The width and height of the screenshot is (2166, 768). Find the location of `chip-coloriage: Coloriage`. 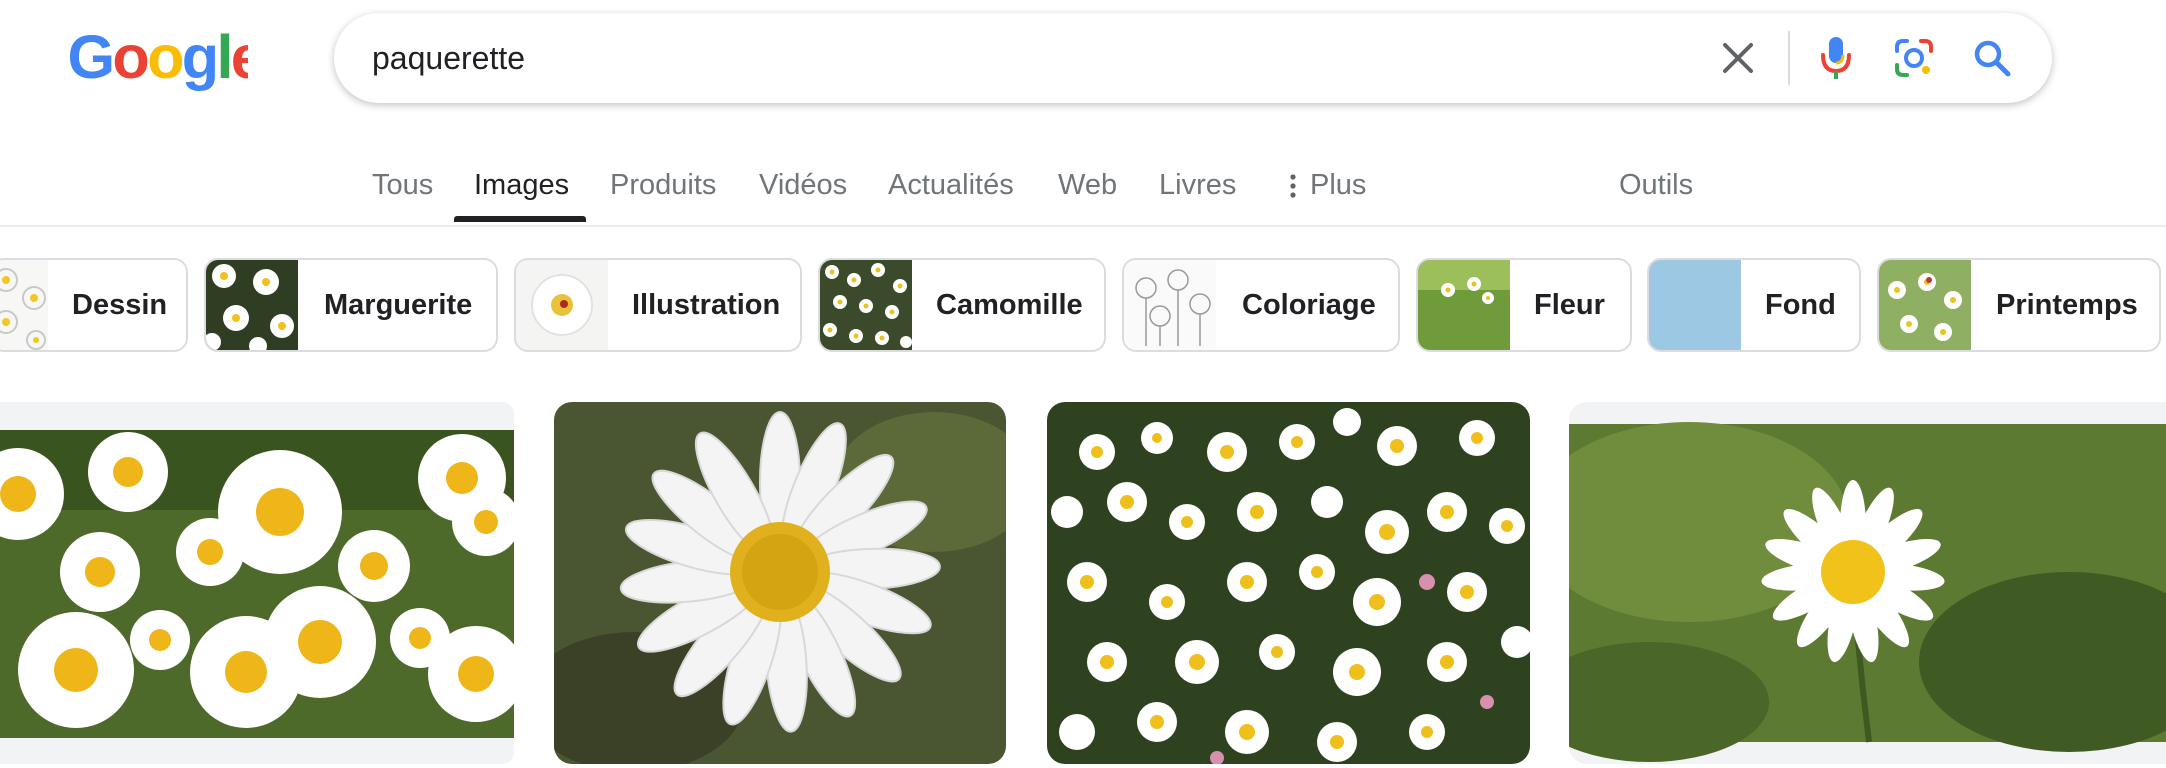

chip-coloriage: Coloriage is located at coordinates (1261, 305).